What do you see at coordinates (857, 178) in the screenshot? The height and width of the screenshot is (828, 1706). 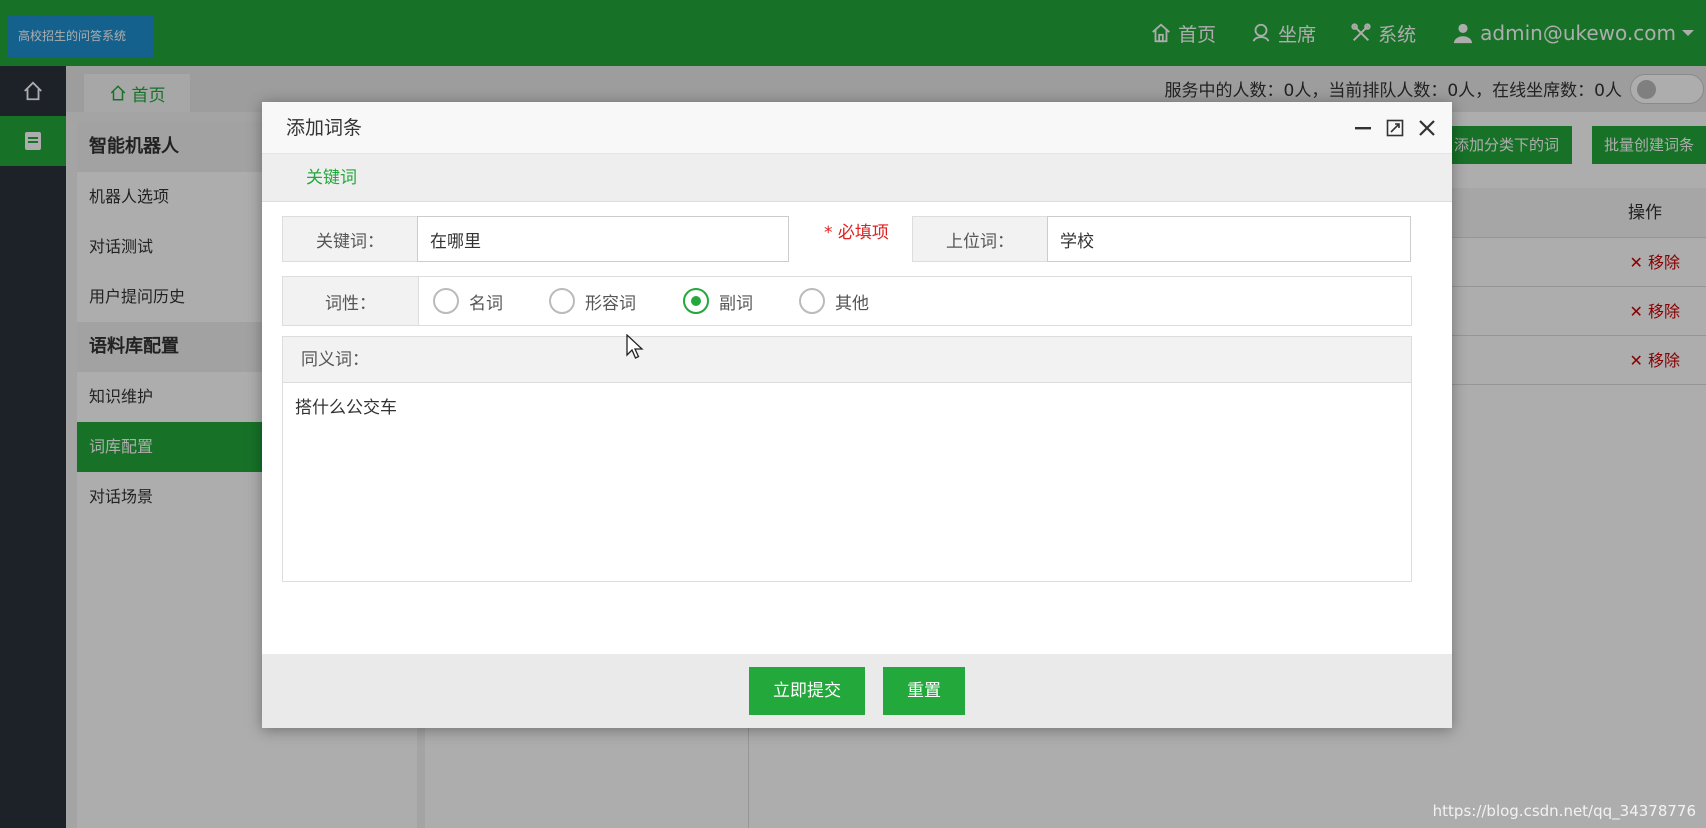 I see `dialog-tab-bar: 关键词` at bounding box center [857, 178].